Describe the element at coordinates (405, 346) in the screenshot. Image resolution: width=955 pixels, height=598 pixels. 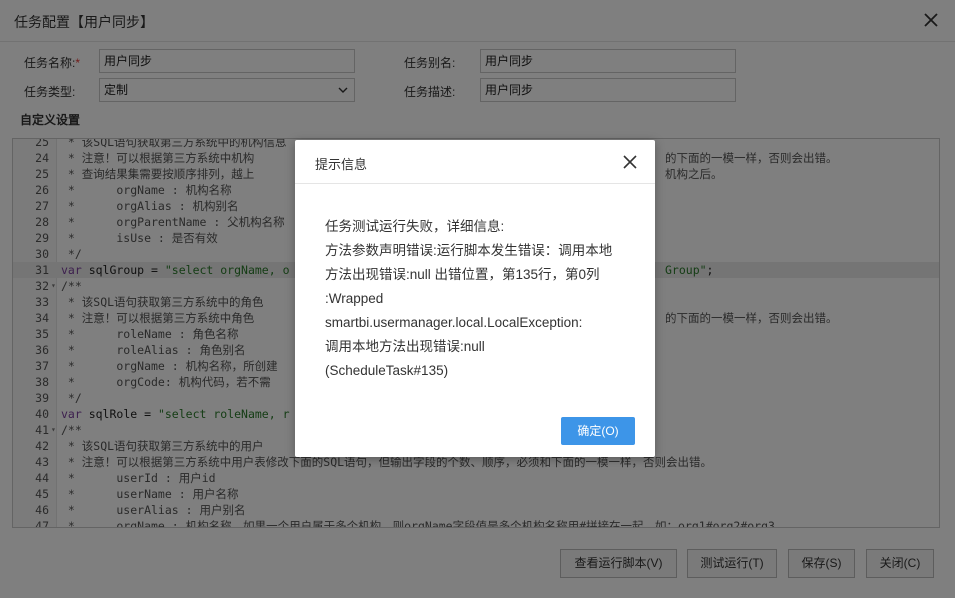
I see `message-line: 调用本地方法出现错误:null` at that location.